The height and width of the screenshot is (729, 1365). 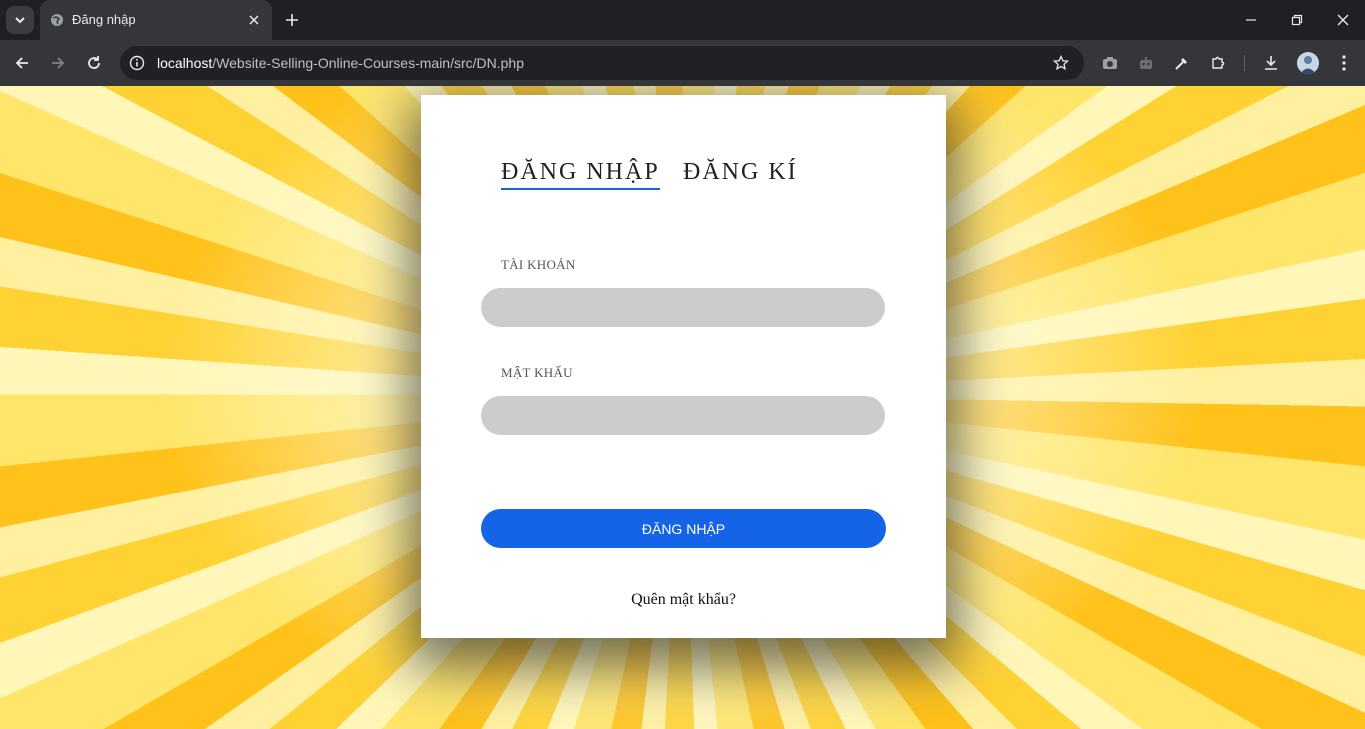 I want to click on minimize-icon, so click(x=1251, y=20).